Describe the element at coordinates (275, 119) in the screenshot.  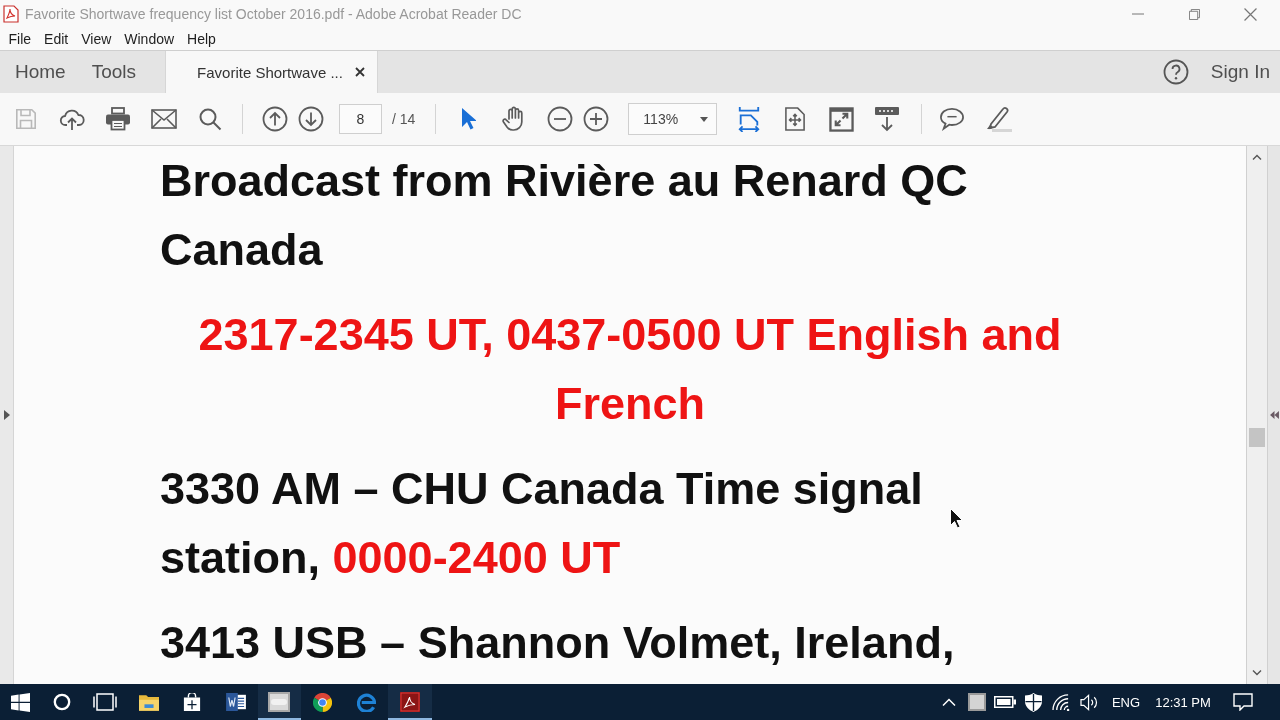
I see `arrow-up-circle-icon` at that location.